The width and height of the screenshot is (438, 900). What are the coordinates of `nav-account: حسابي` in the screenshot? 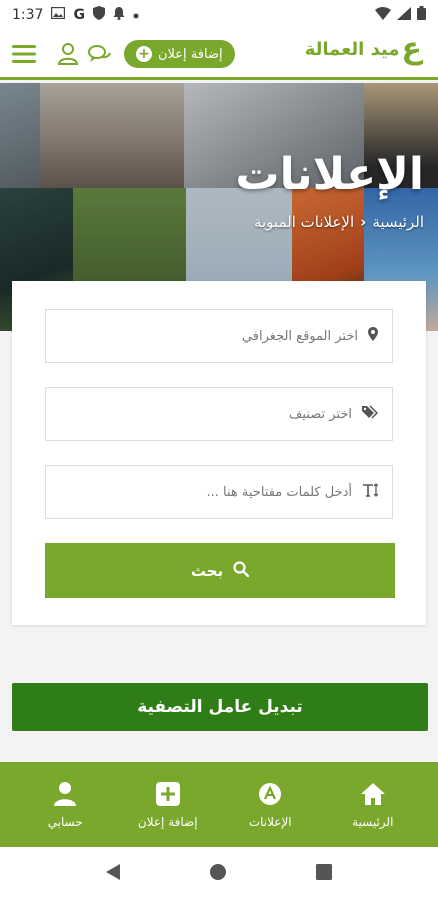 It's located at (65, 805).